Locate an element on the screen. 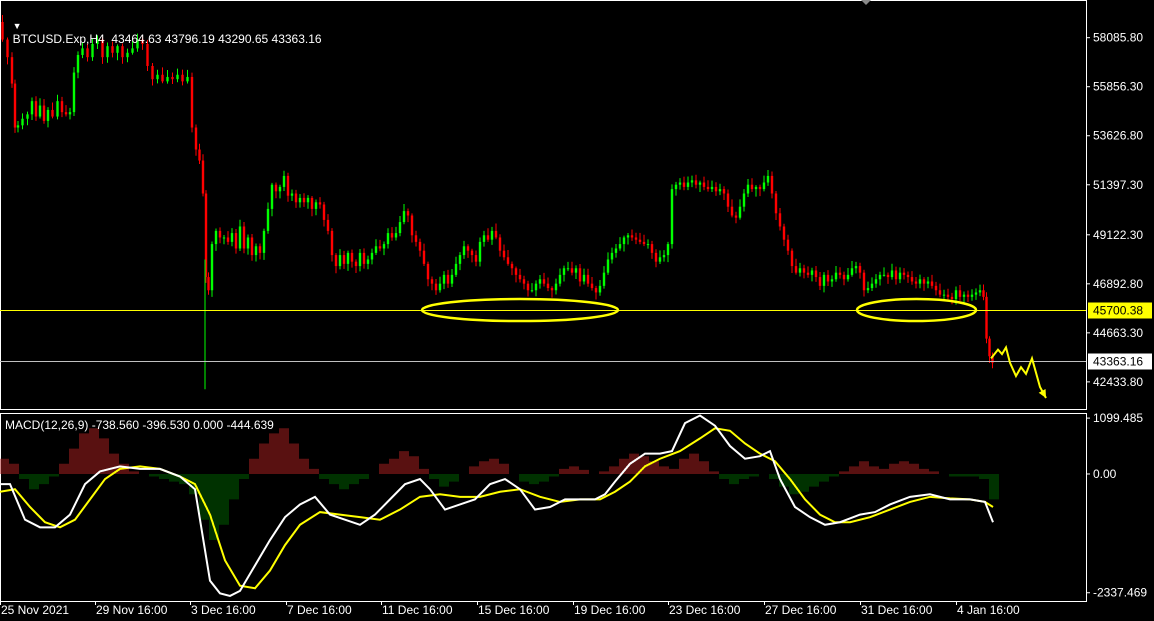 Image resolution: width=1154 pixels, height=621 pixels. scroll-marker-icon is located at coordinates (866, 2).